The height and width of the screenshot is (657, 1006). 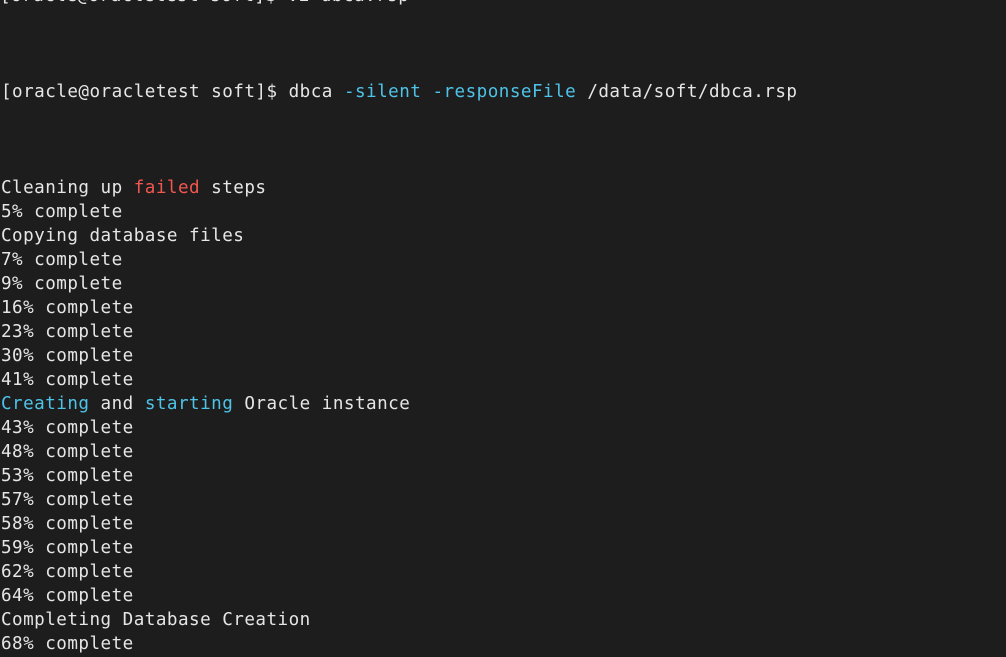 I want to click on command-name: dbca, so click(x=310, y=92).